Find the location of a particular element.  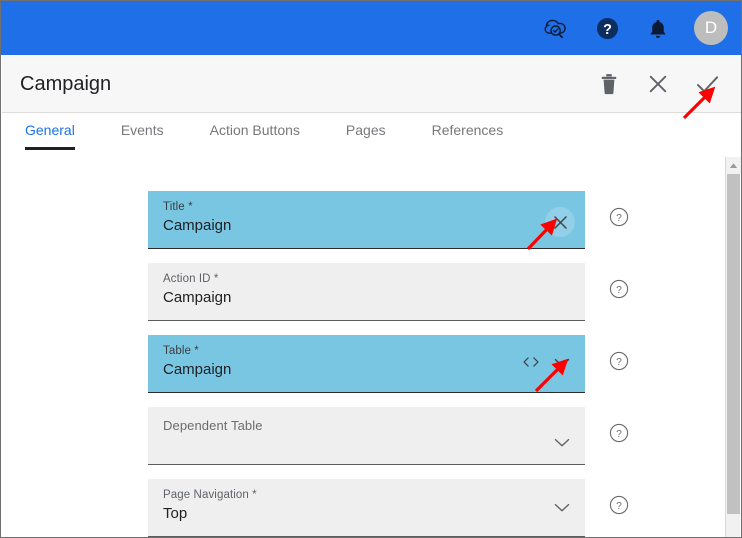

form-row-title: Title * Campaign ? is located at coordinates (388, 220).